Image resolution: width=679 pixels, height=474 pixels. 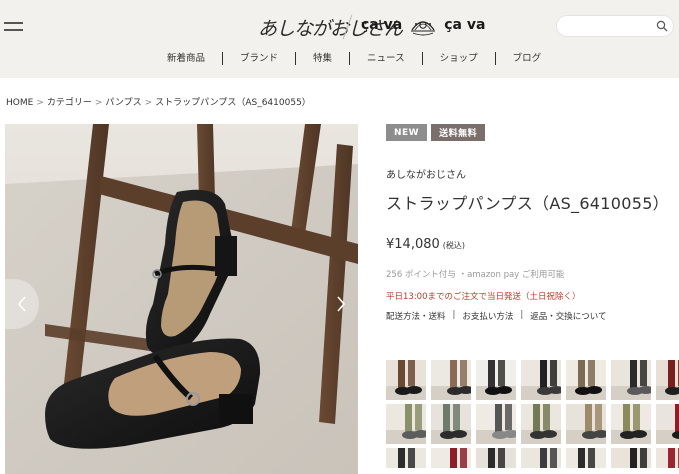 I want to click on nav-item-brand: ブランド, so click(x=260, y=58).